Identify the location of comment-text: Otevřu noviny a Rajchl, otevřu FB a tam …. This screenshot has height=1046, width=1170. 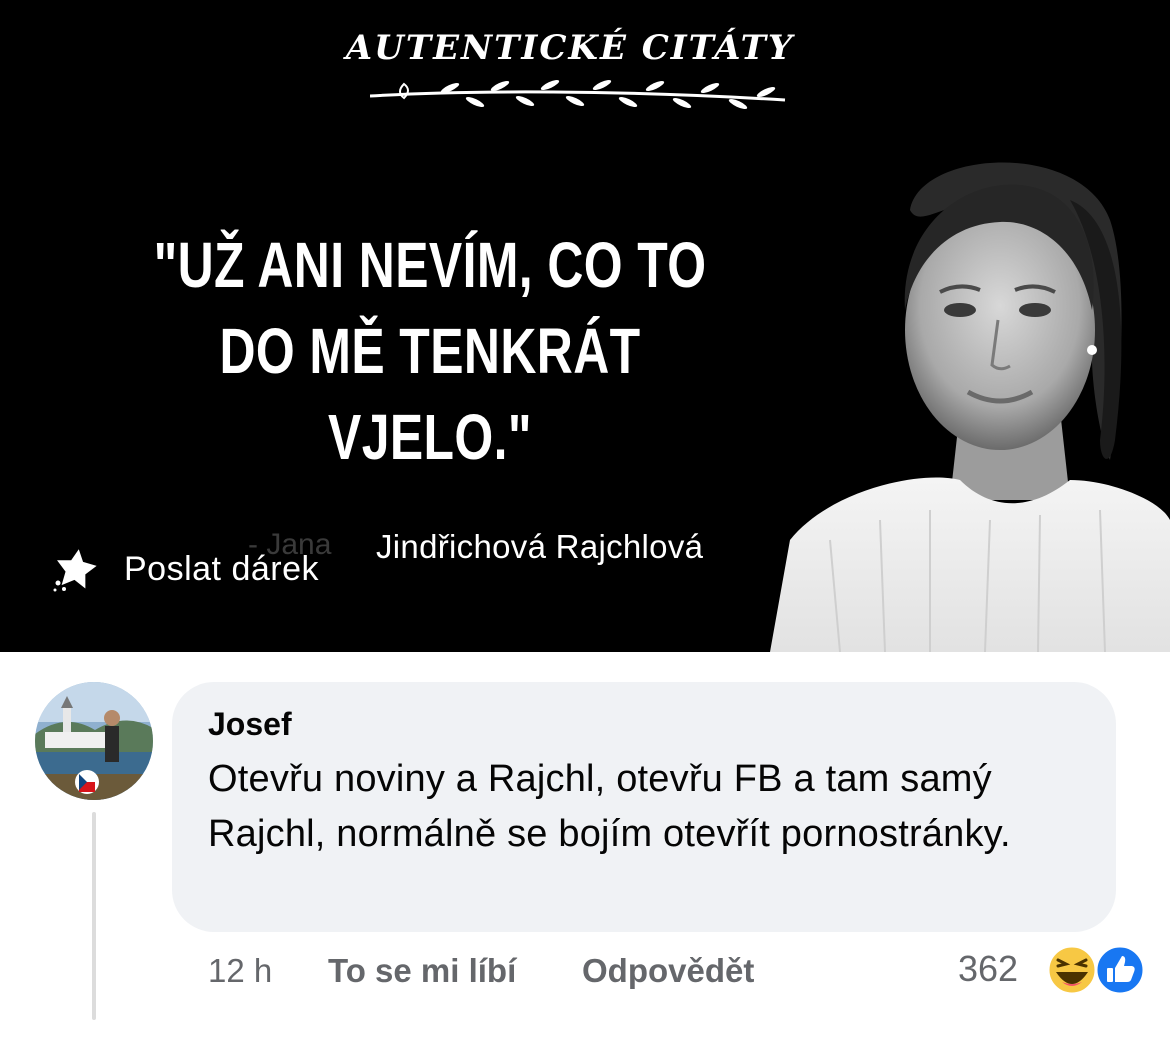
(609, 806).